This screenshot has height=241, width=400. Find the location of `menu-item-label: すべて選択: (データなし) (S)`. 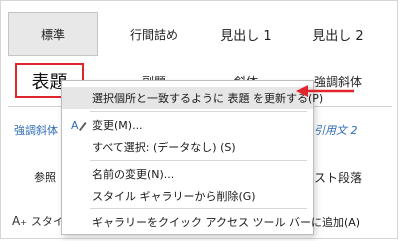

menu-item-label: すべて選択: (データなし) (S) is located at coordinates (164, 147).